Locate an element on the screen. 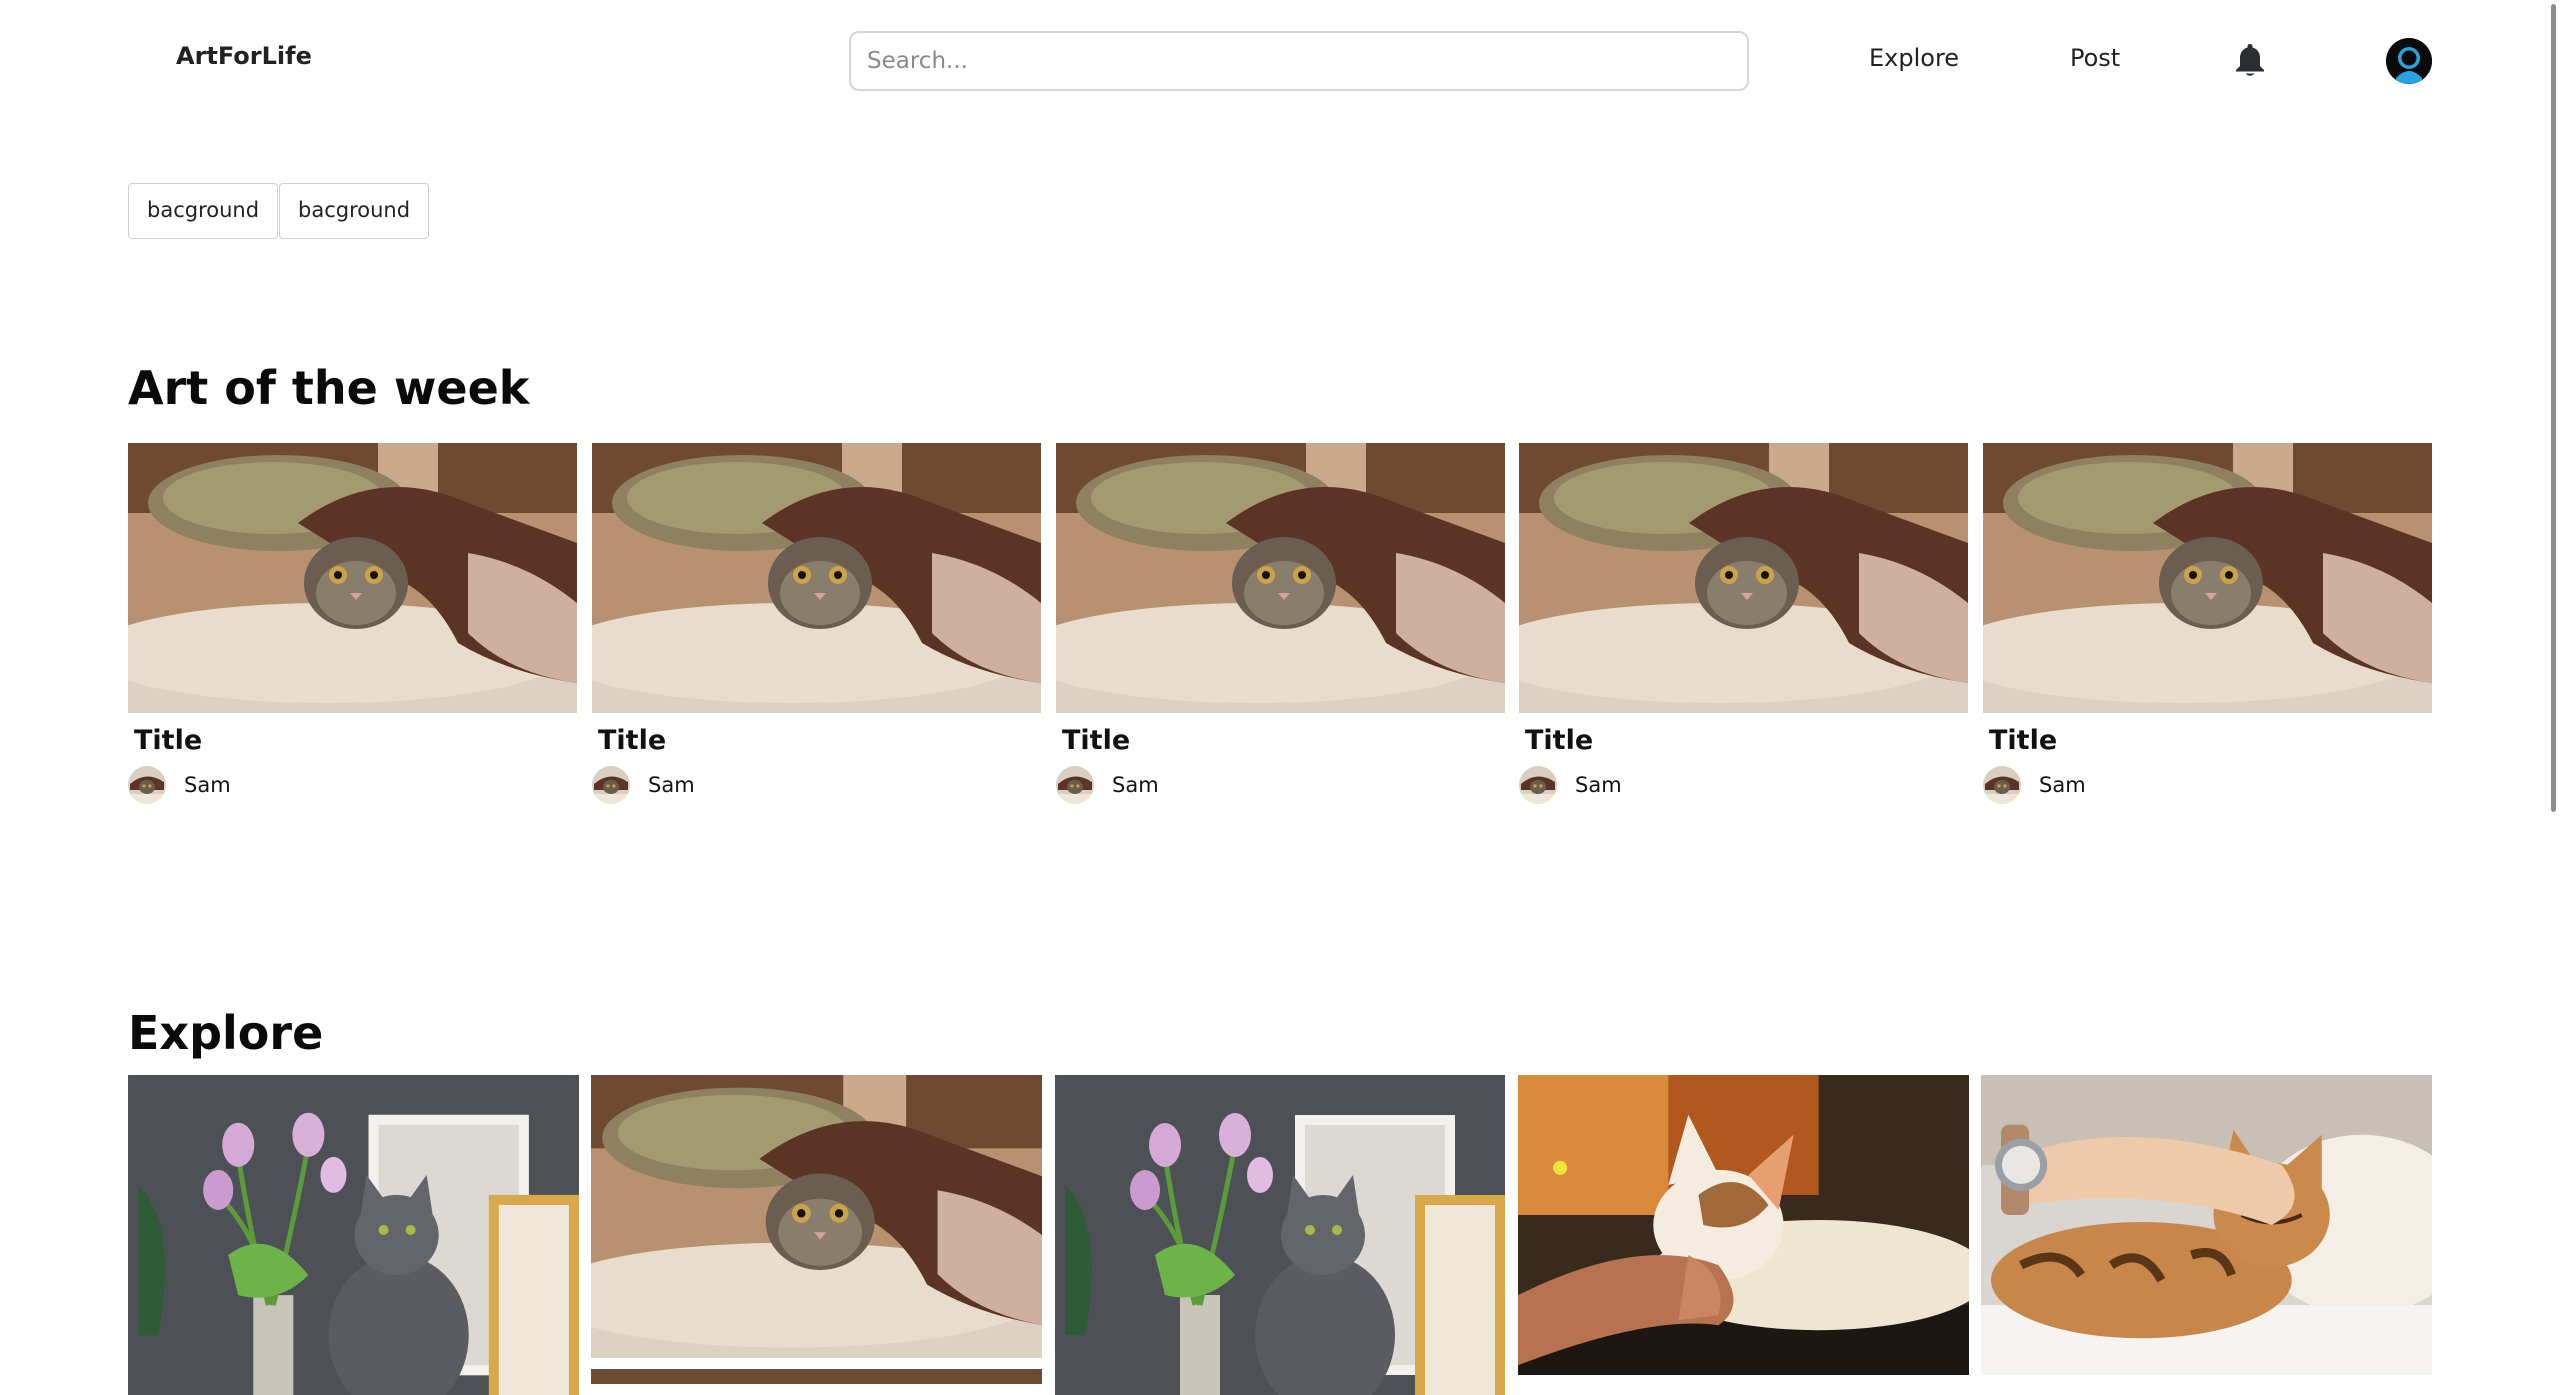 This screenshot has width=2560, height=1395. nav-post: Post is located at coordinates (2095, 58).